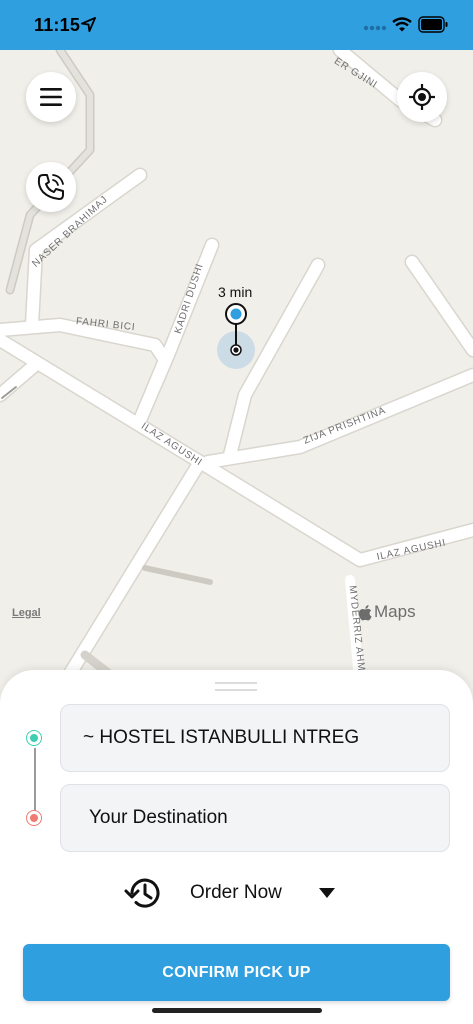  I want to click on maps-brand: Maps, so click(387, 612).